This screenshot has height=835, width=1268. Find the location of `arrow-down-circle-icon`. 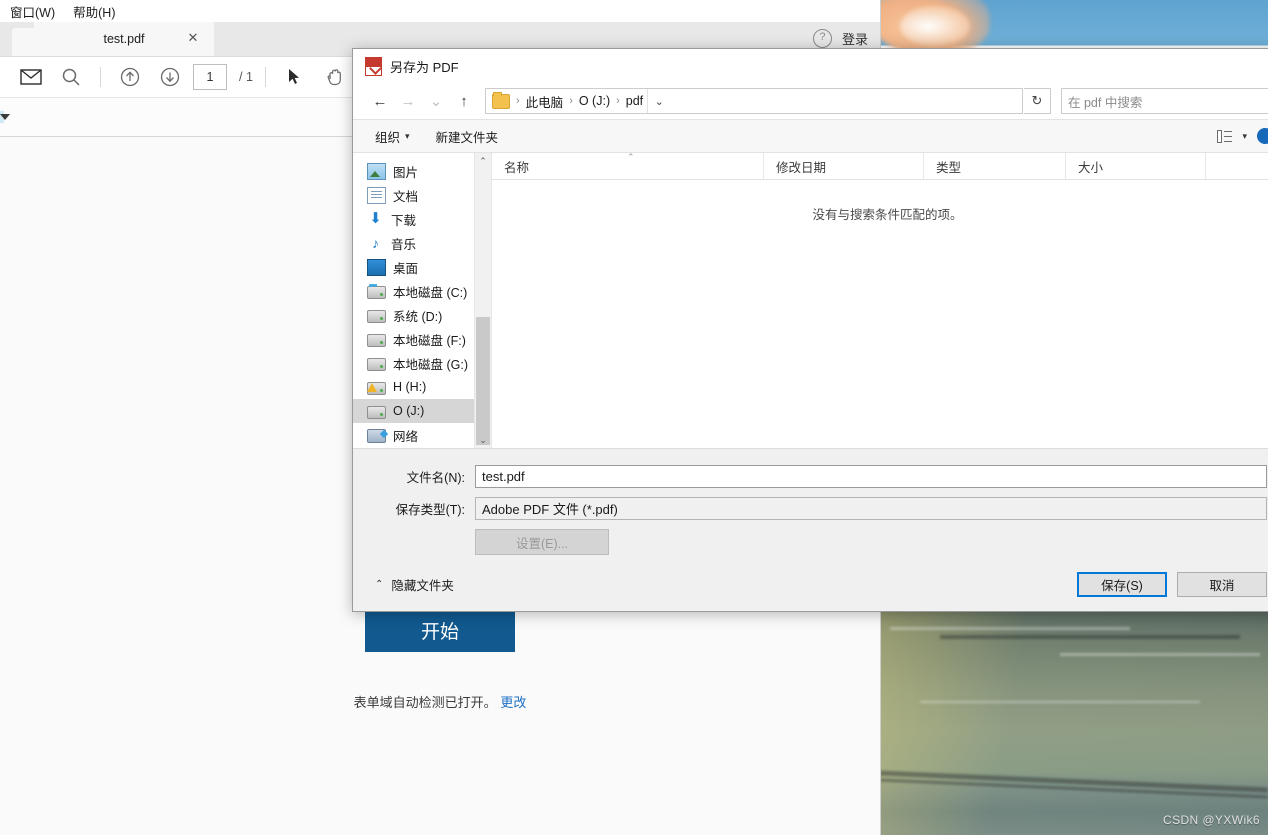

arrow-down-circle-icon is located at coordinates (170, 77).